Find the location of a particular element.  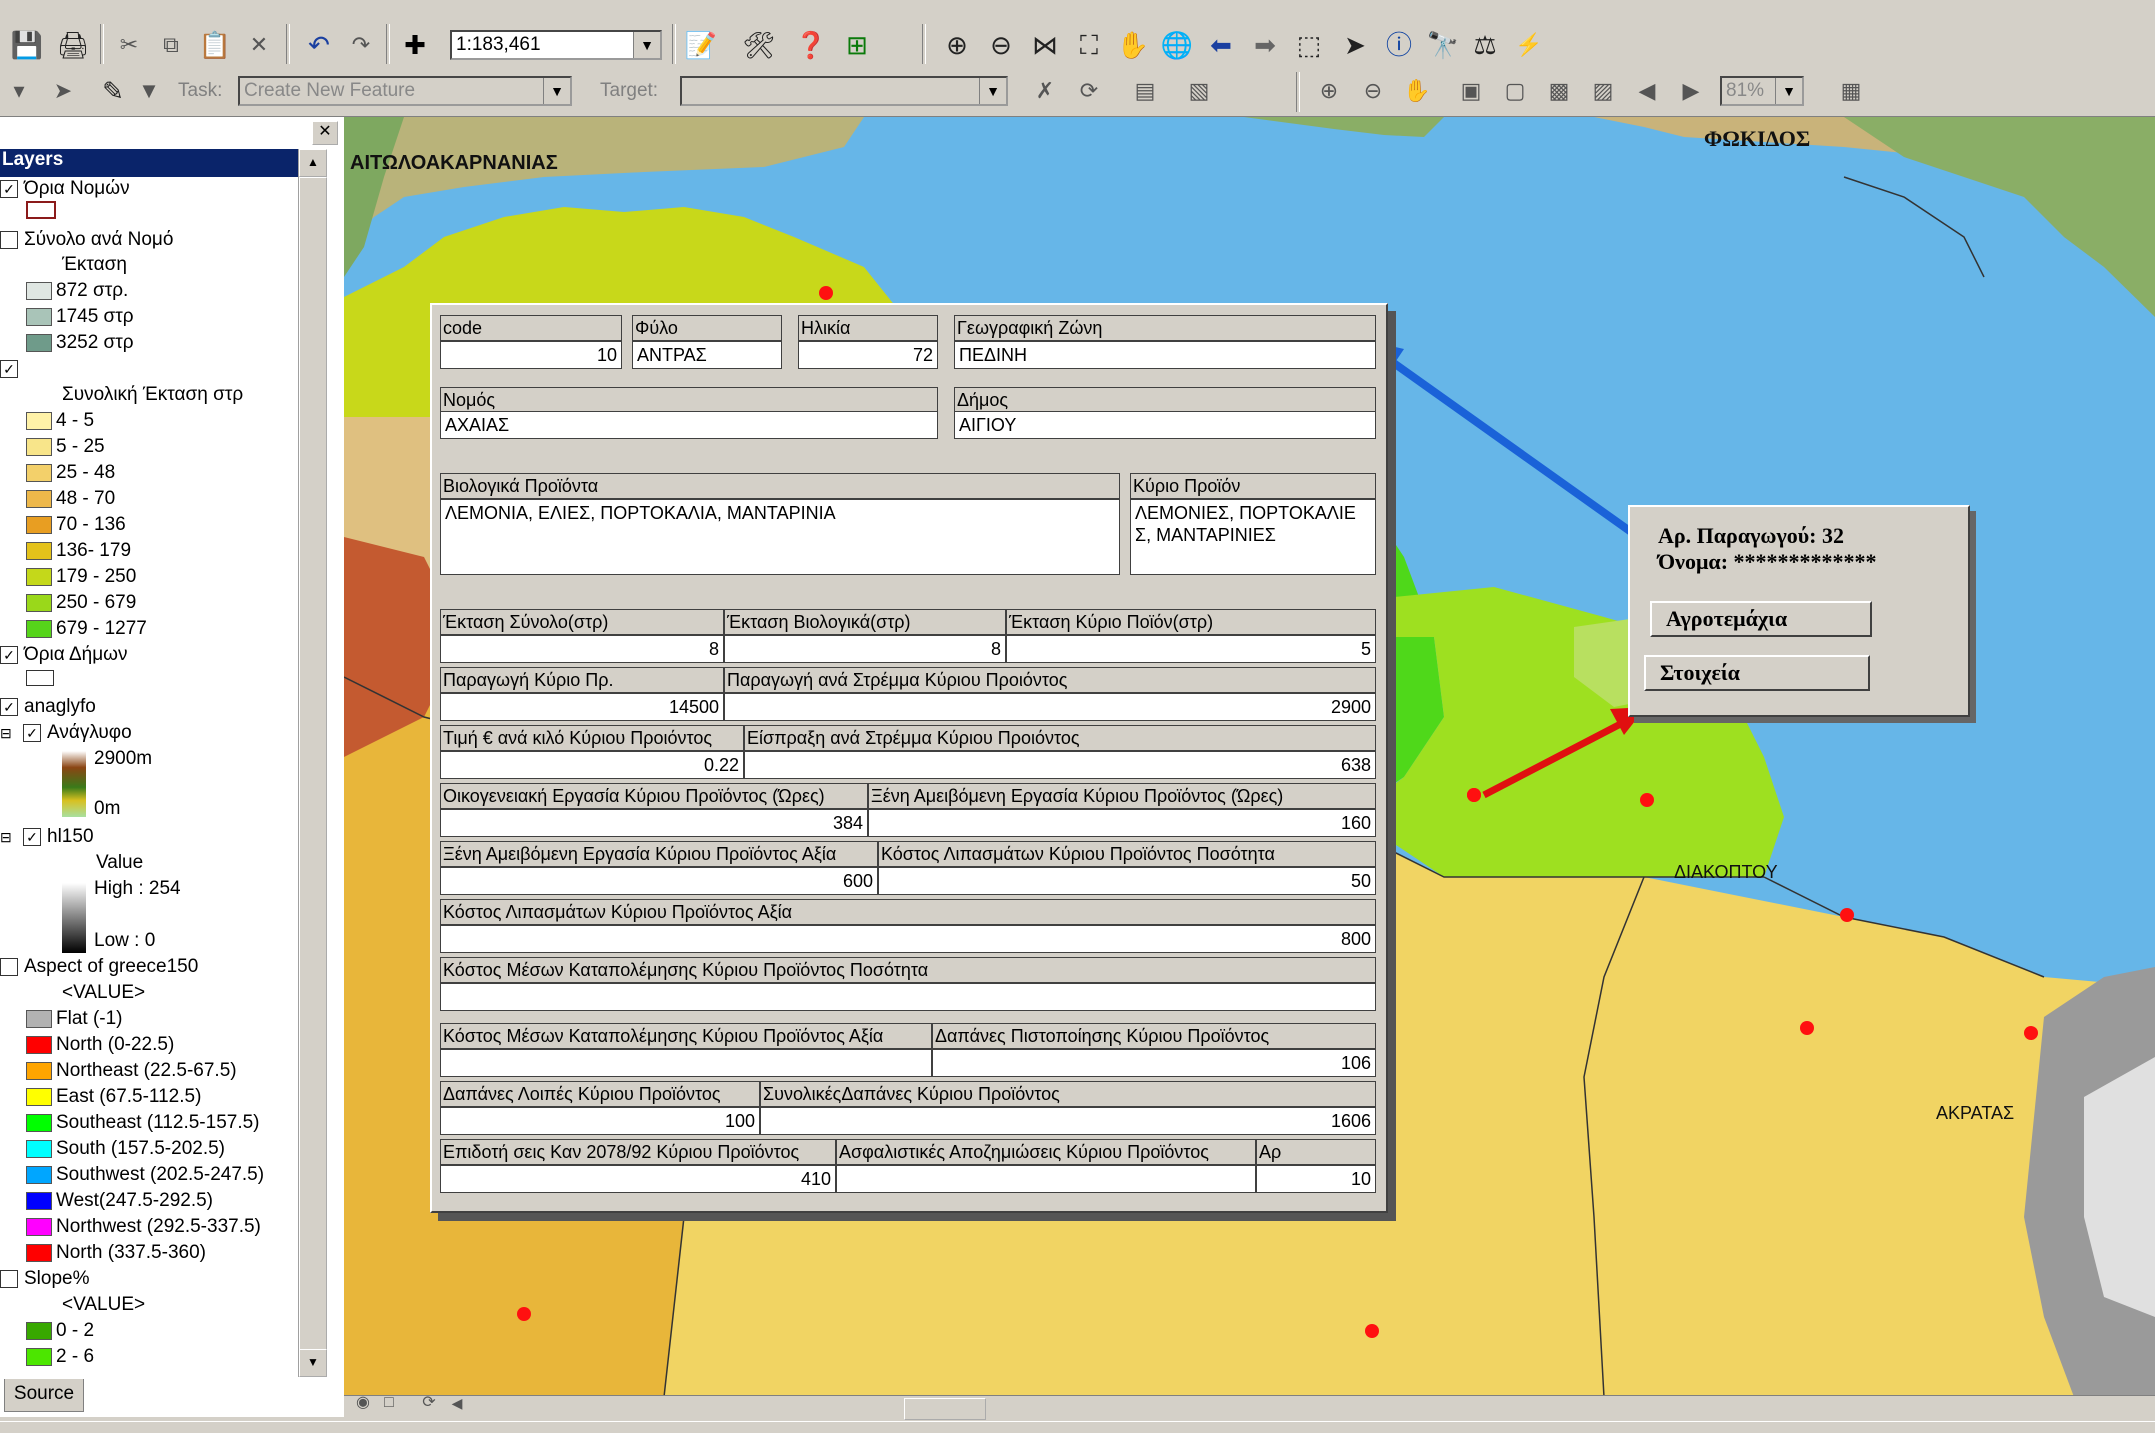

cut-icon: ✂ is located at coordinates (129, 45).